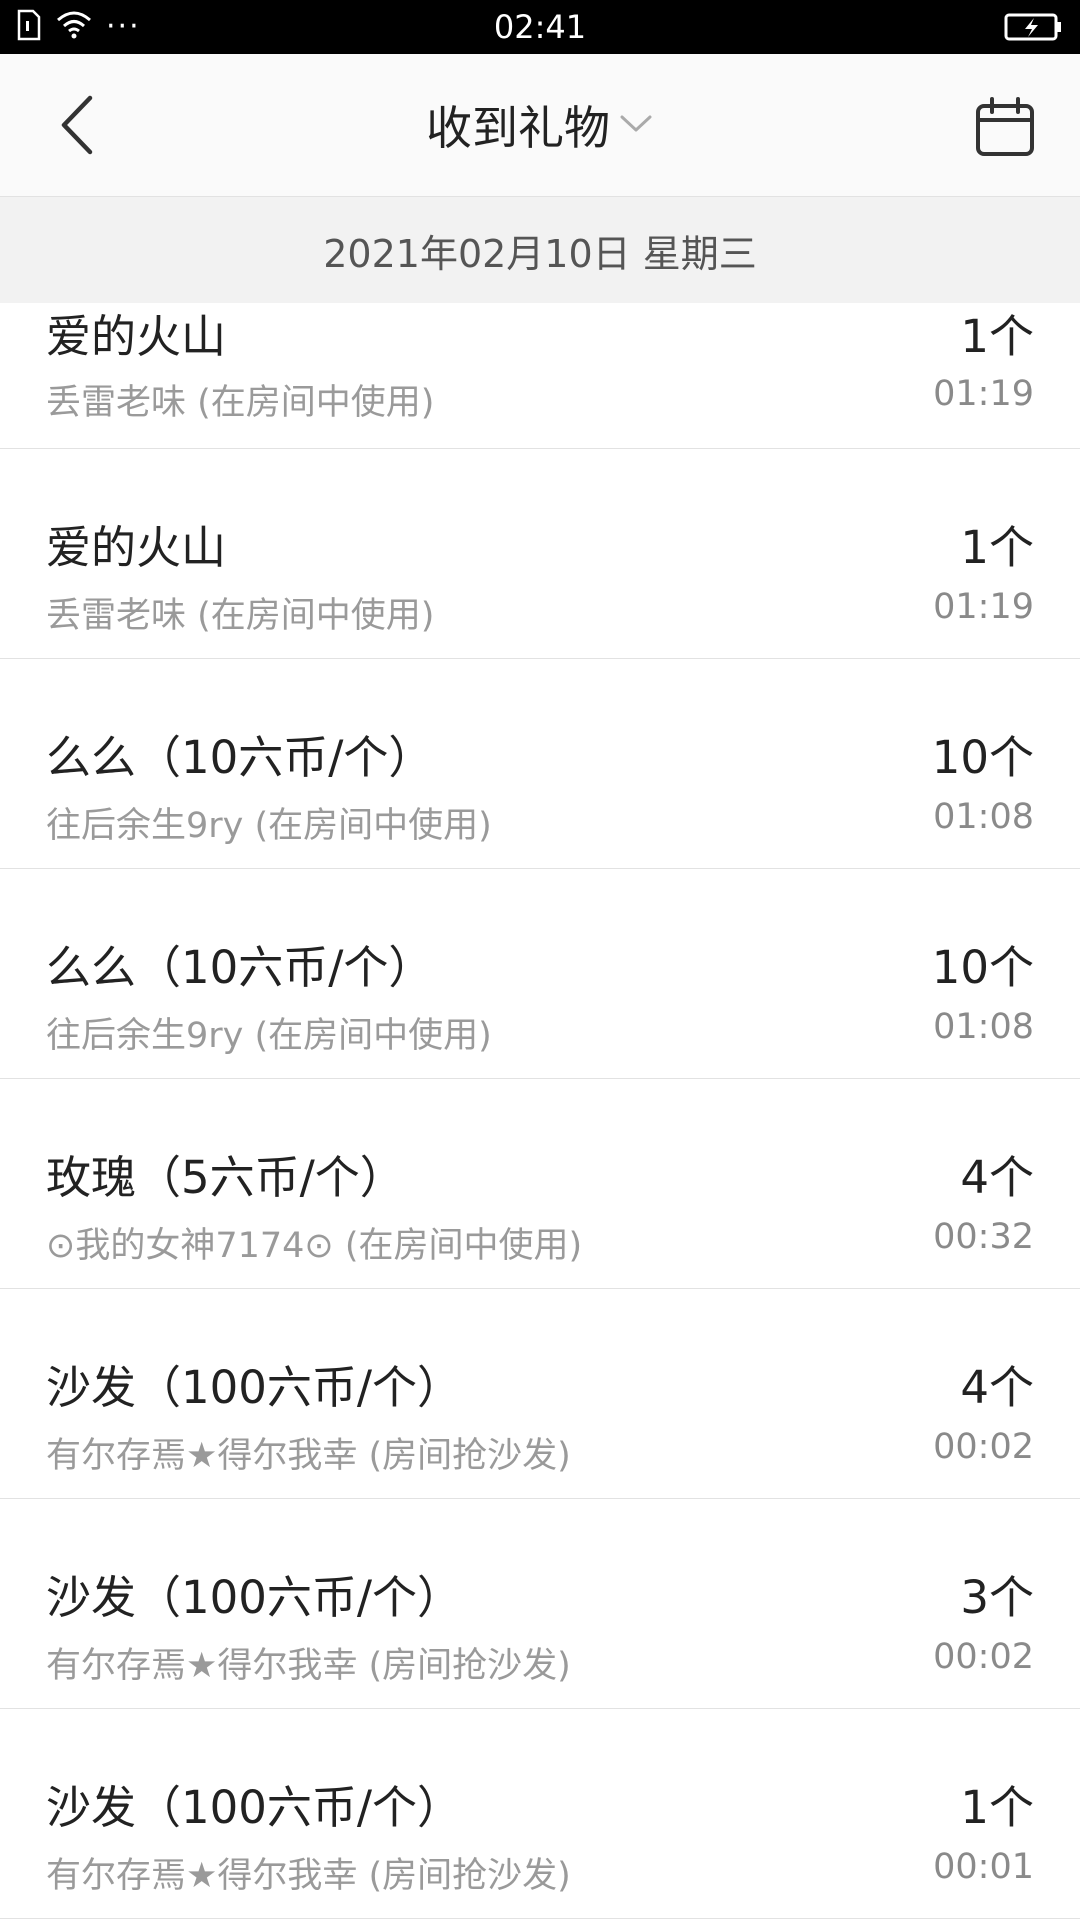 The width and height of the screenshot is (1080, 1920). I want to click on title-dropdown: 收到礼物, so click(540, 125).